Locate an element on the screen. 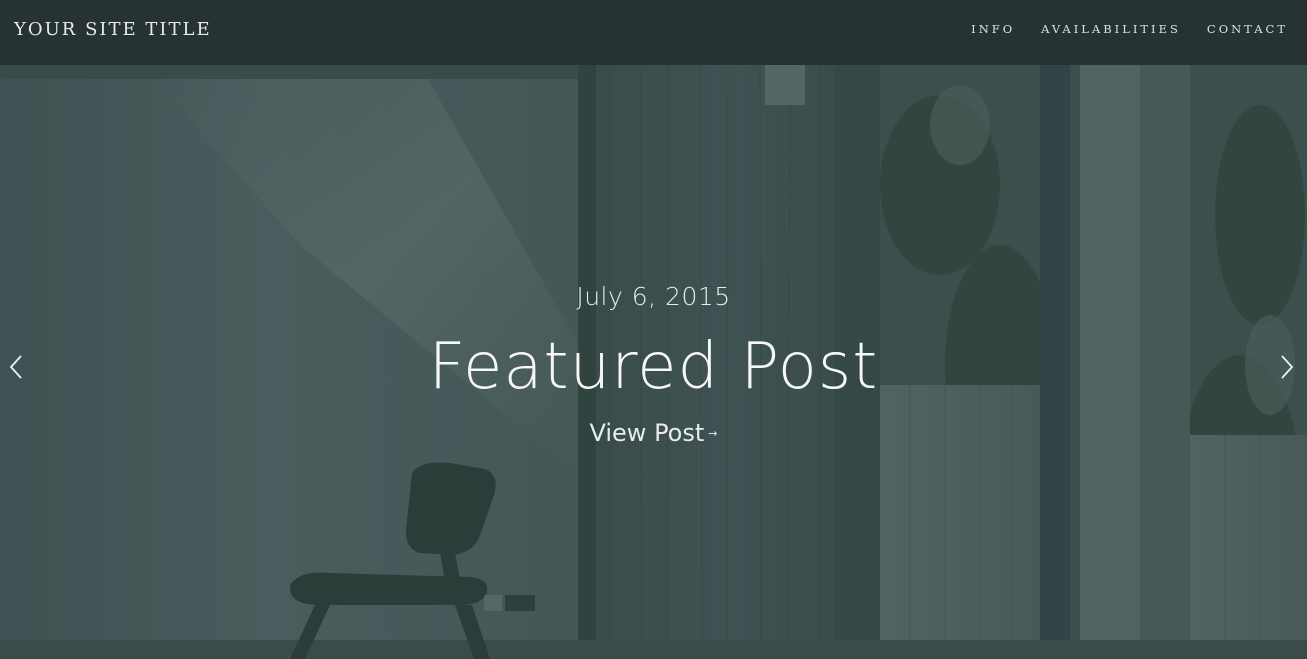  slider-next-button is located at coordinates (1287, 367).